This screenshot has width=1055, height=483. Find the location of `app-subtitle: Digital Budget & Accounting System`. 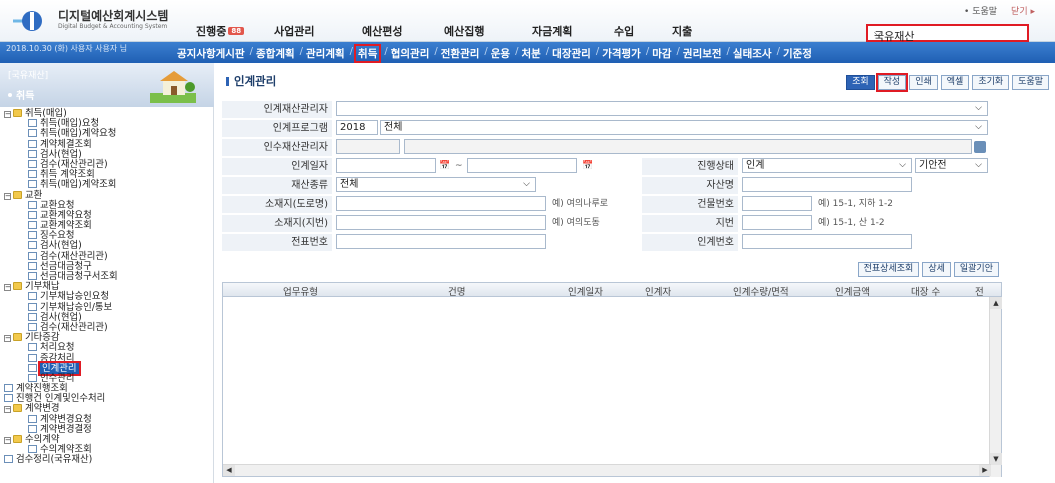

app-subtitle: Digital Budget & Accounting System is located at coordinates (113, 26).